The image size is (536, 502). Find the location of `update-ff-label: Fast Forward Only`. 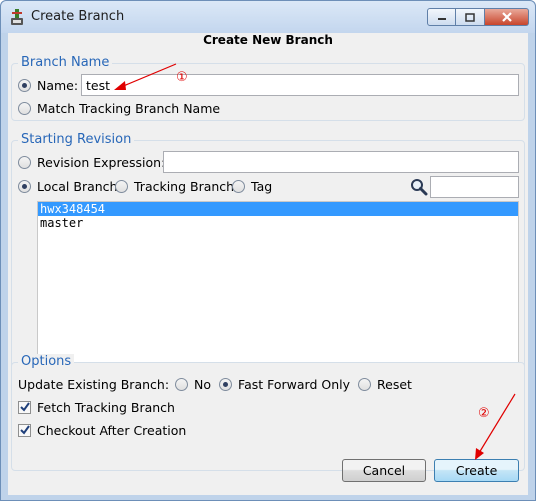

update-ff-label: Fast Forward Only is located at coordinates (294, 384).